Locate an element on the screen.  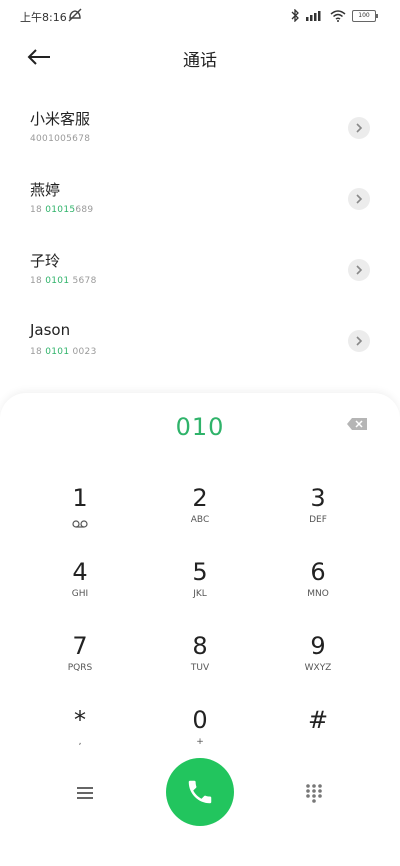
key-9: 9 WXYZ is located at coordinates (318, 661).